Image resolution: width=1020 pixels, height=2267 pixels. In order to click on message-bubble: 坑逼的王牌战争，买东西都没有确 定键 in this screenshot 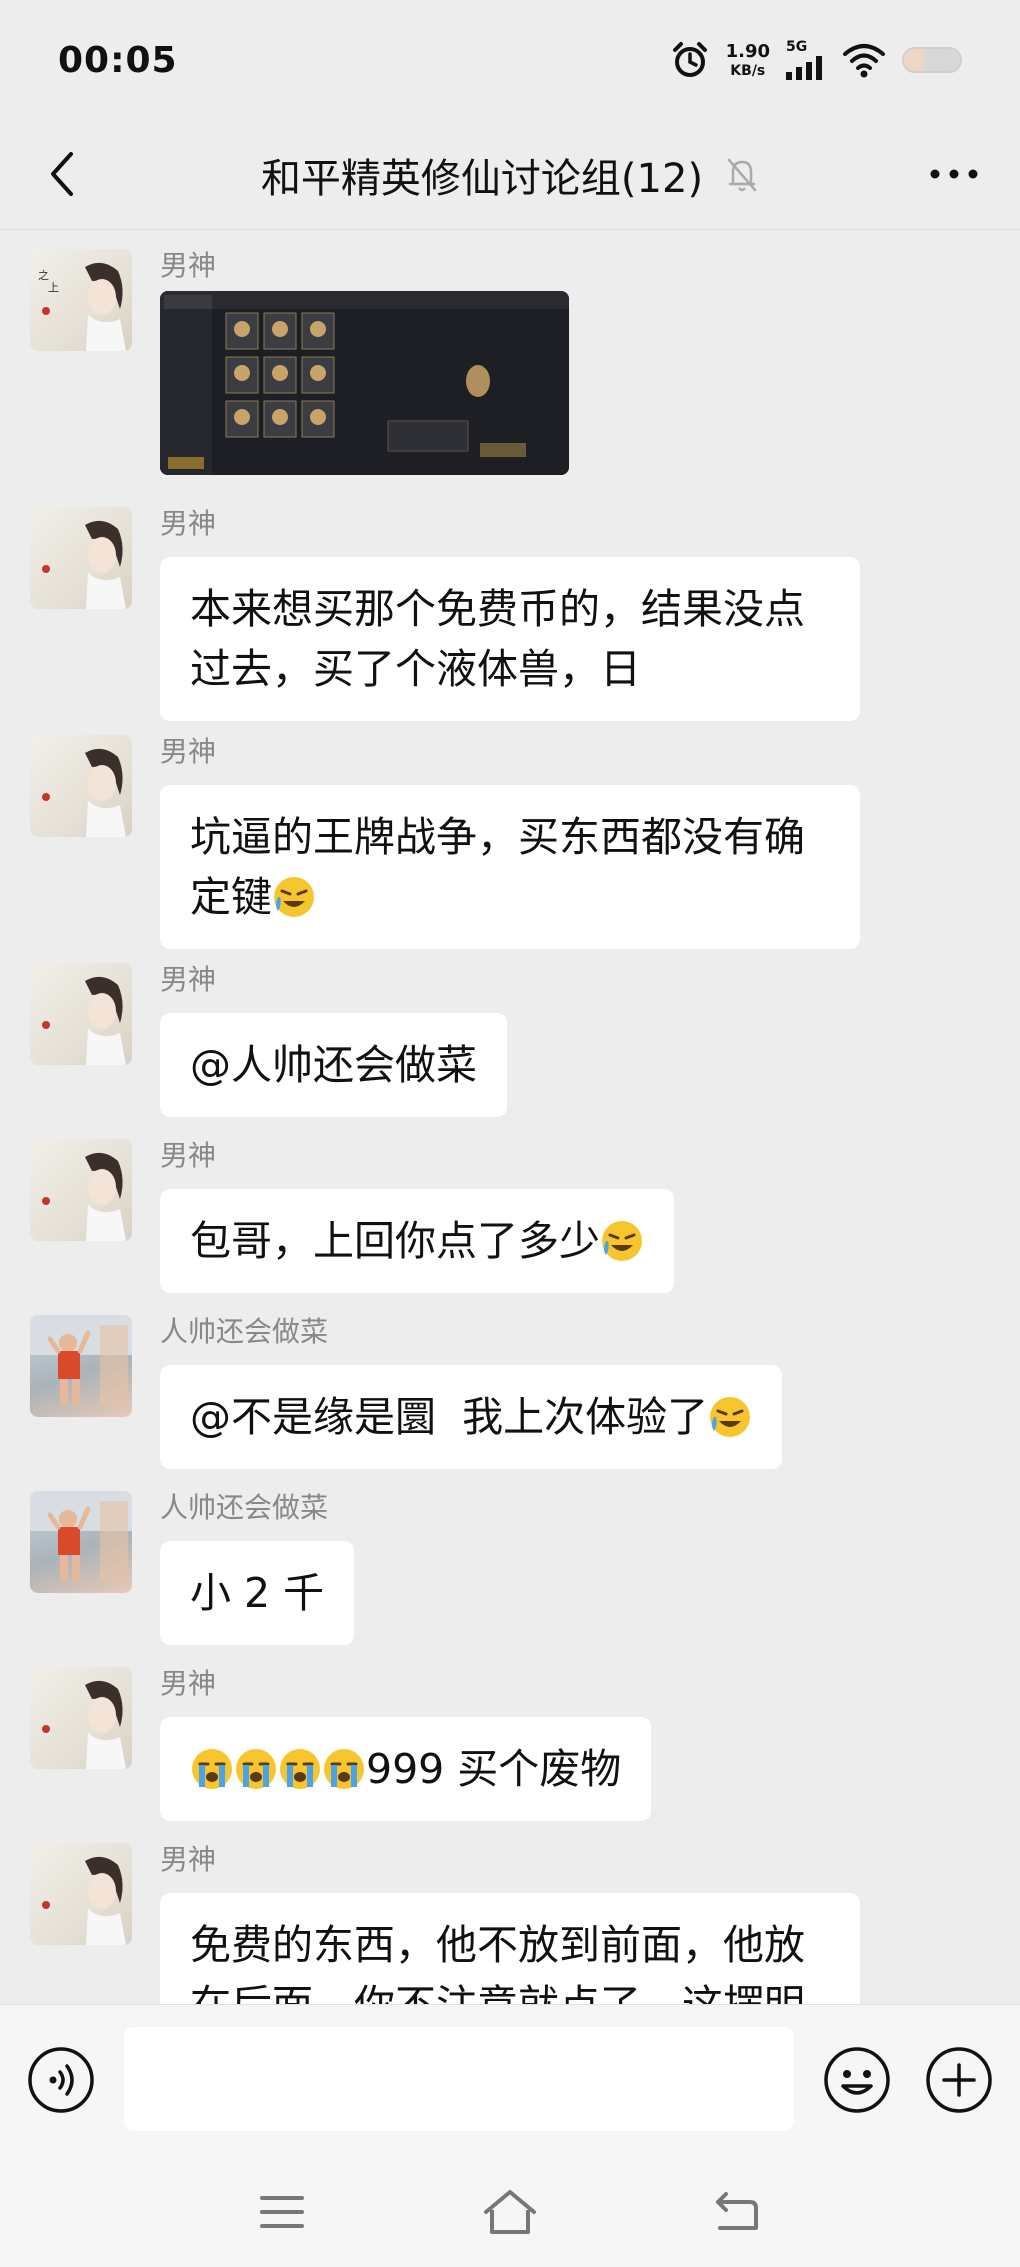, I will do `click(510, 867)`.